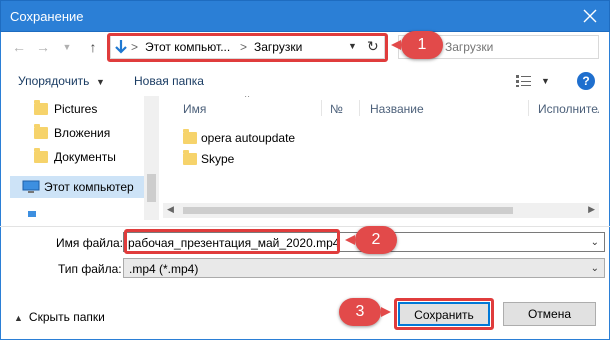 The height and width of the screenshot is (340, 610). What do you see at coordinates (520, 47) in the screenshot?
I see `search-input` at bounding box center [520, 47].